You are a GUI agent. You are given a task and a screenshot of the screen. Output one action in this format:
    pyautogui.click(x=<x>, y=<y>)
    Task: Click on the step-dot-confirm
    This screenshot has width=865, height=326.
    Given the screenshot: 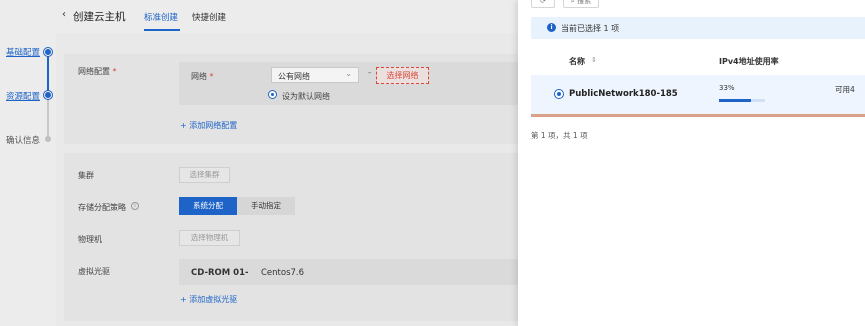 What is the action you would take?
    pyautogui.click(x=48, y=139)
    